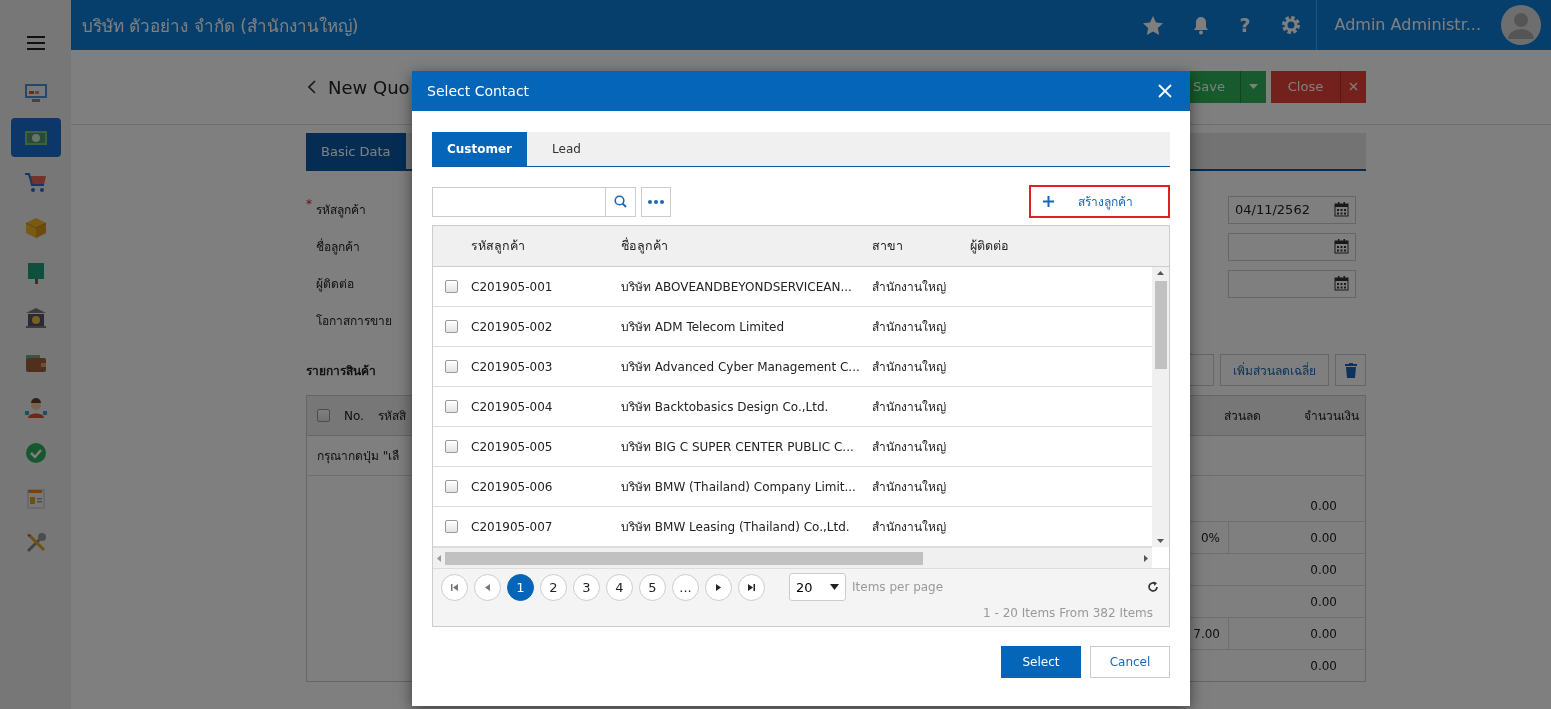  I want to click on table-row: C201905-003 บริษัท Advanced Cyber Management C... สำนักงานใหญ่, so click(792, 367).